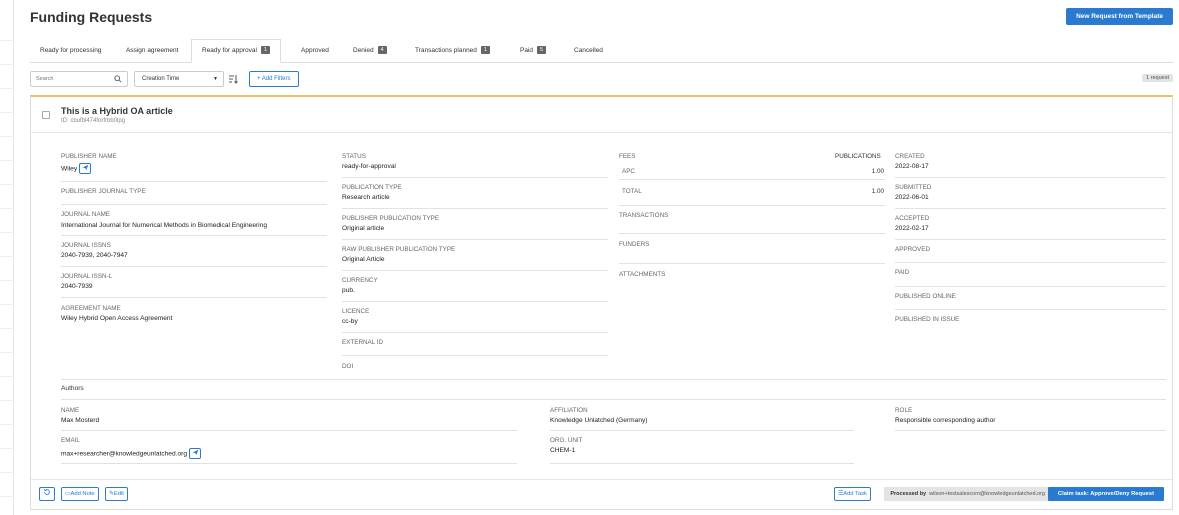 This screenshot has width=1179, height=515. I want to click on published-online-label: PUBLISHED ONLINE, so click(925, 296).